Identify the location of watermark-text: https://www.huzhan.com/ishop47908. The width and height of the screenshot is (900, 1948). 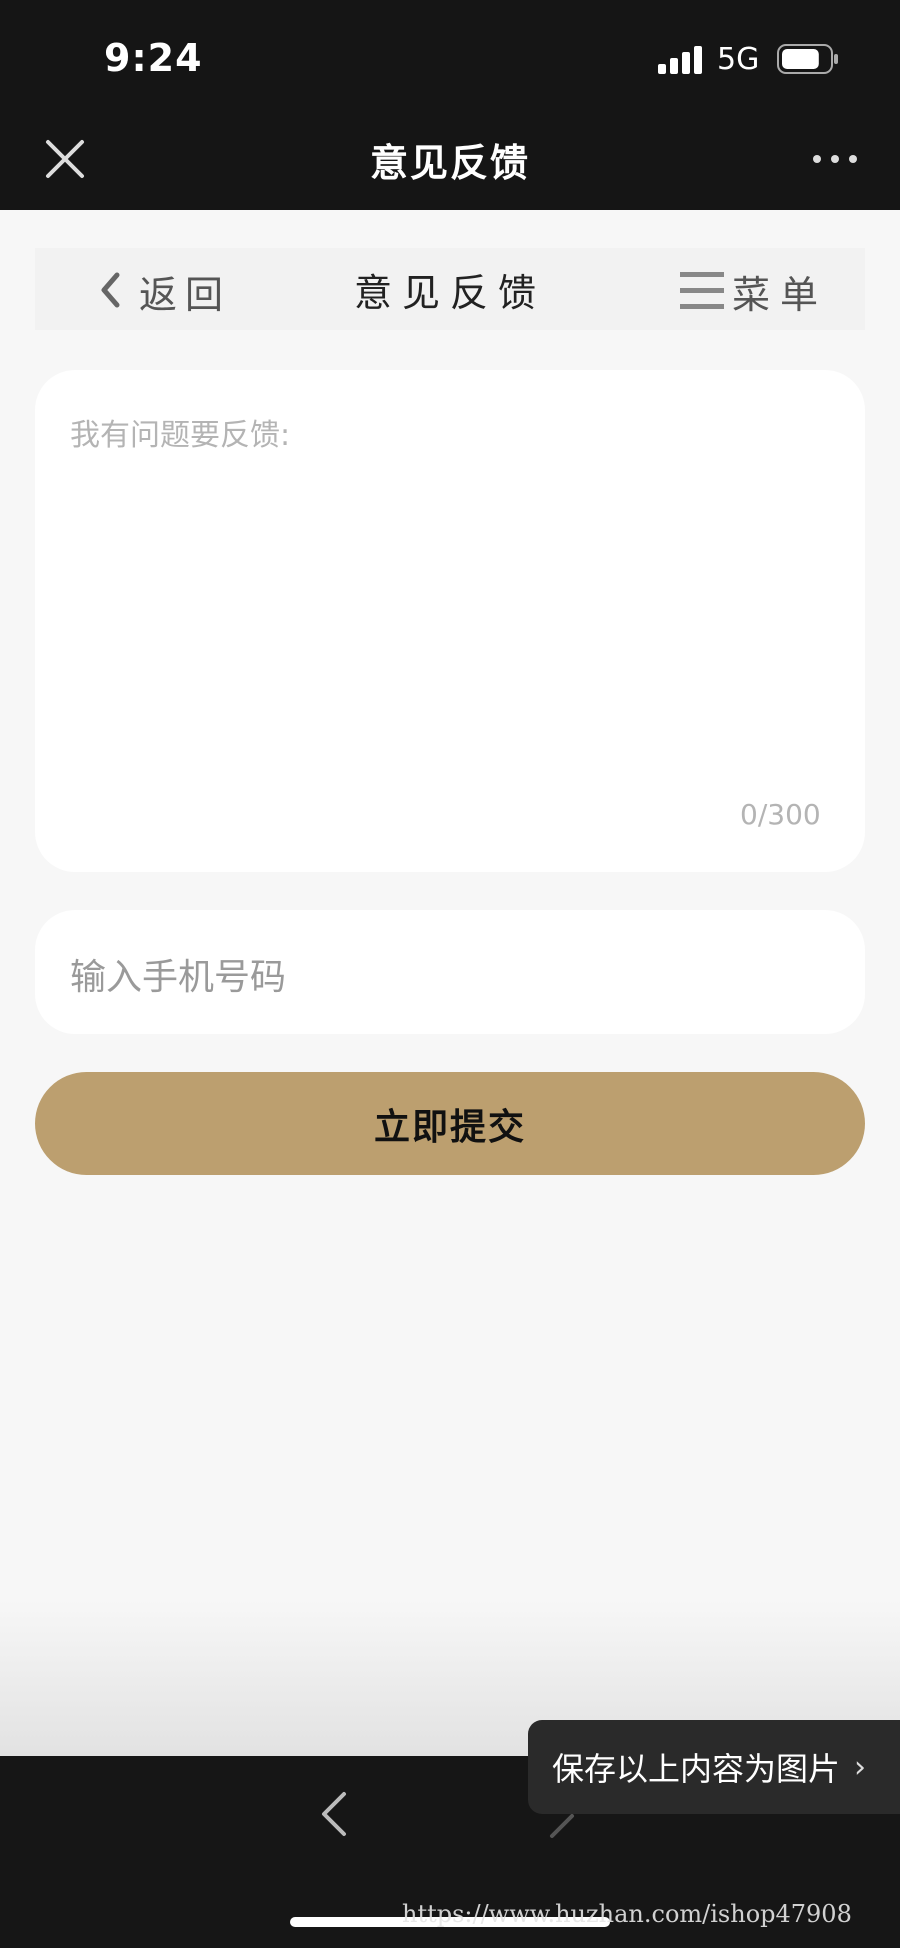
(627, 1914).